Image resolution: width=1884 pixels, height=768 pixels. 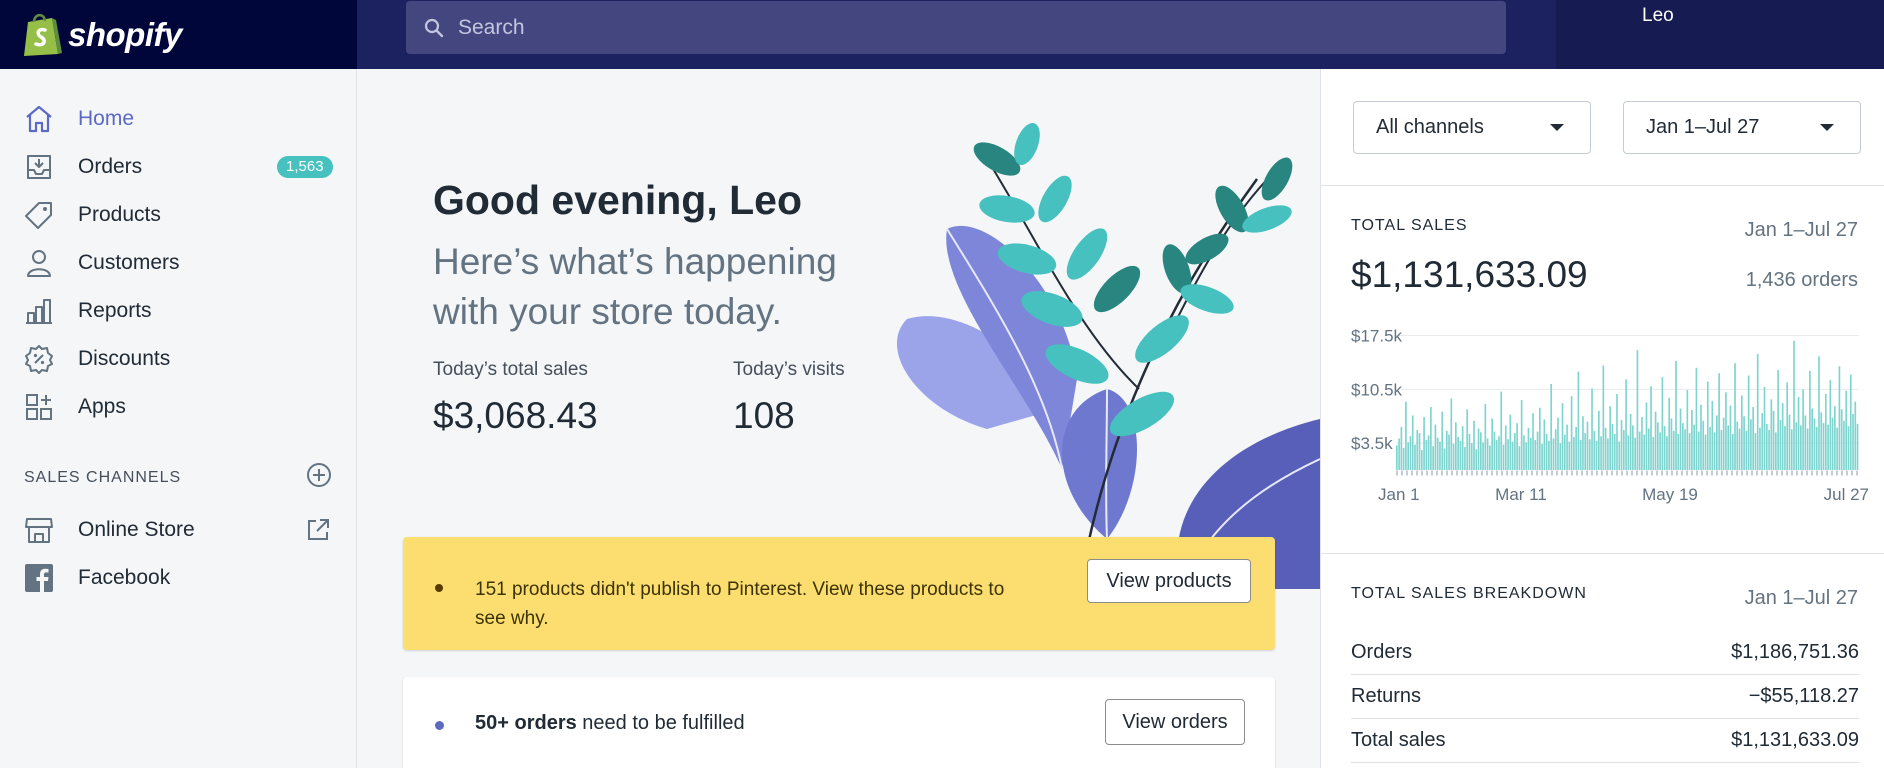 I want to click on sidebar-item-label: Customers, so click(x=129, y=262).